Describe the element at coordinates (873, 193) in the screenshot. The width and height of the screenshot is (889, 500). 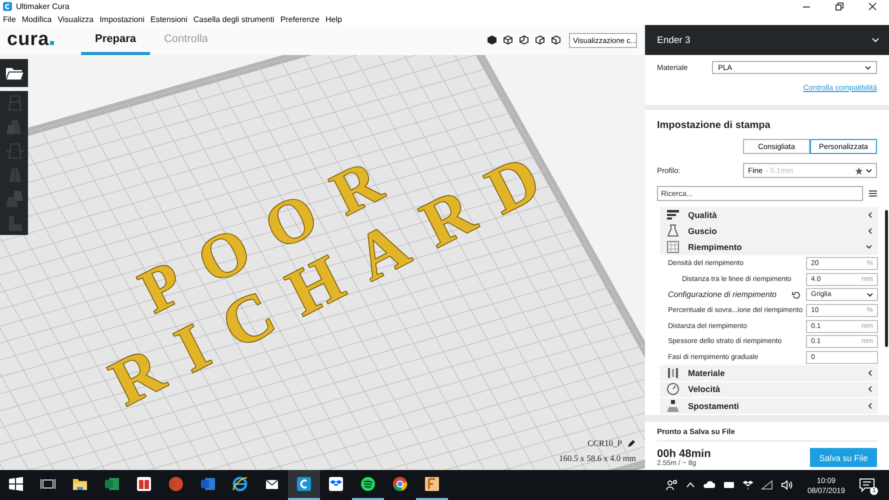
I see `menu-icon` at that location.